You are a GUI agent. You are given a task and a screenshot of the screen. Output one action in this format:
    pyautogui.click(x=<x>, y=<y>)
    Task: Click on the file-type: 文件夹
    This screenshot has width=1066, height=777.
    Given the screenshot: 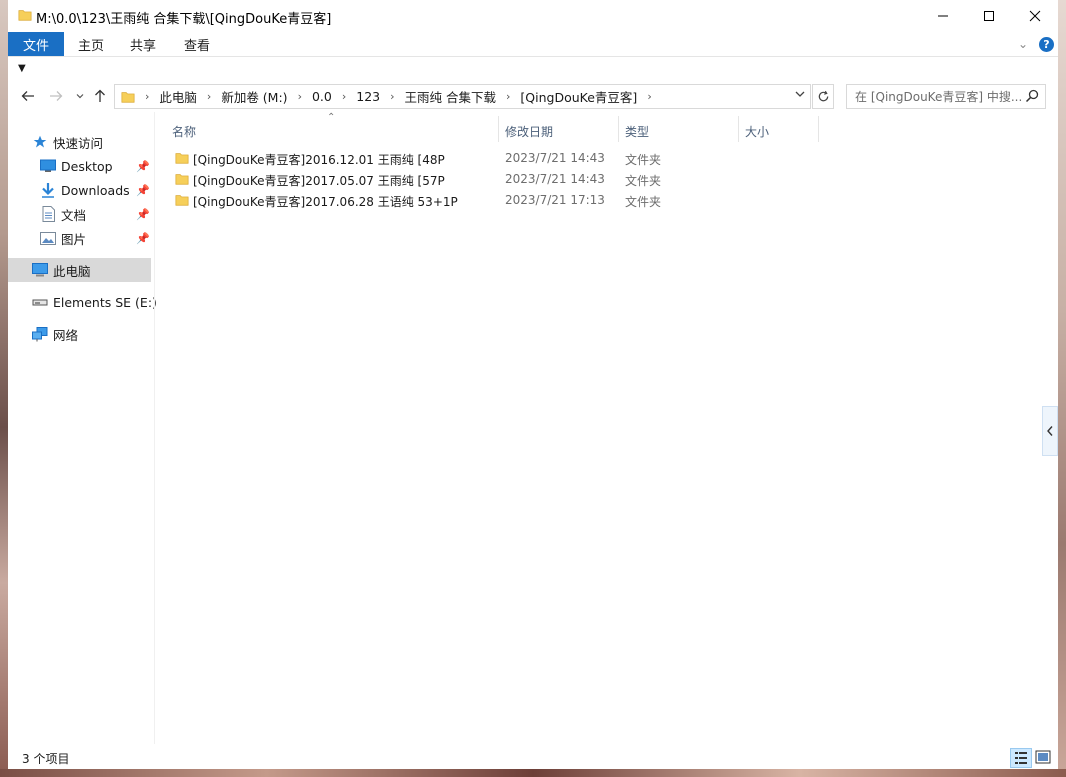 What is the action you would take?
    pyautogui.click(x=643, y=181)
    